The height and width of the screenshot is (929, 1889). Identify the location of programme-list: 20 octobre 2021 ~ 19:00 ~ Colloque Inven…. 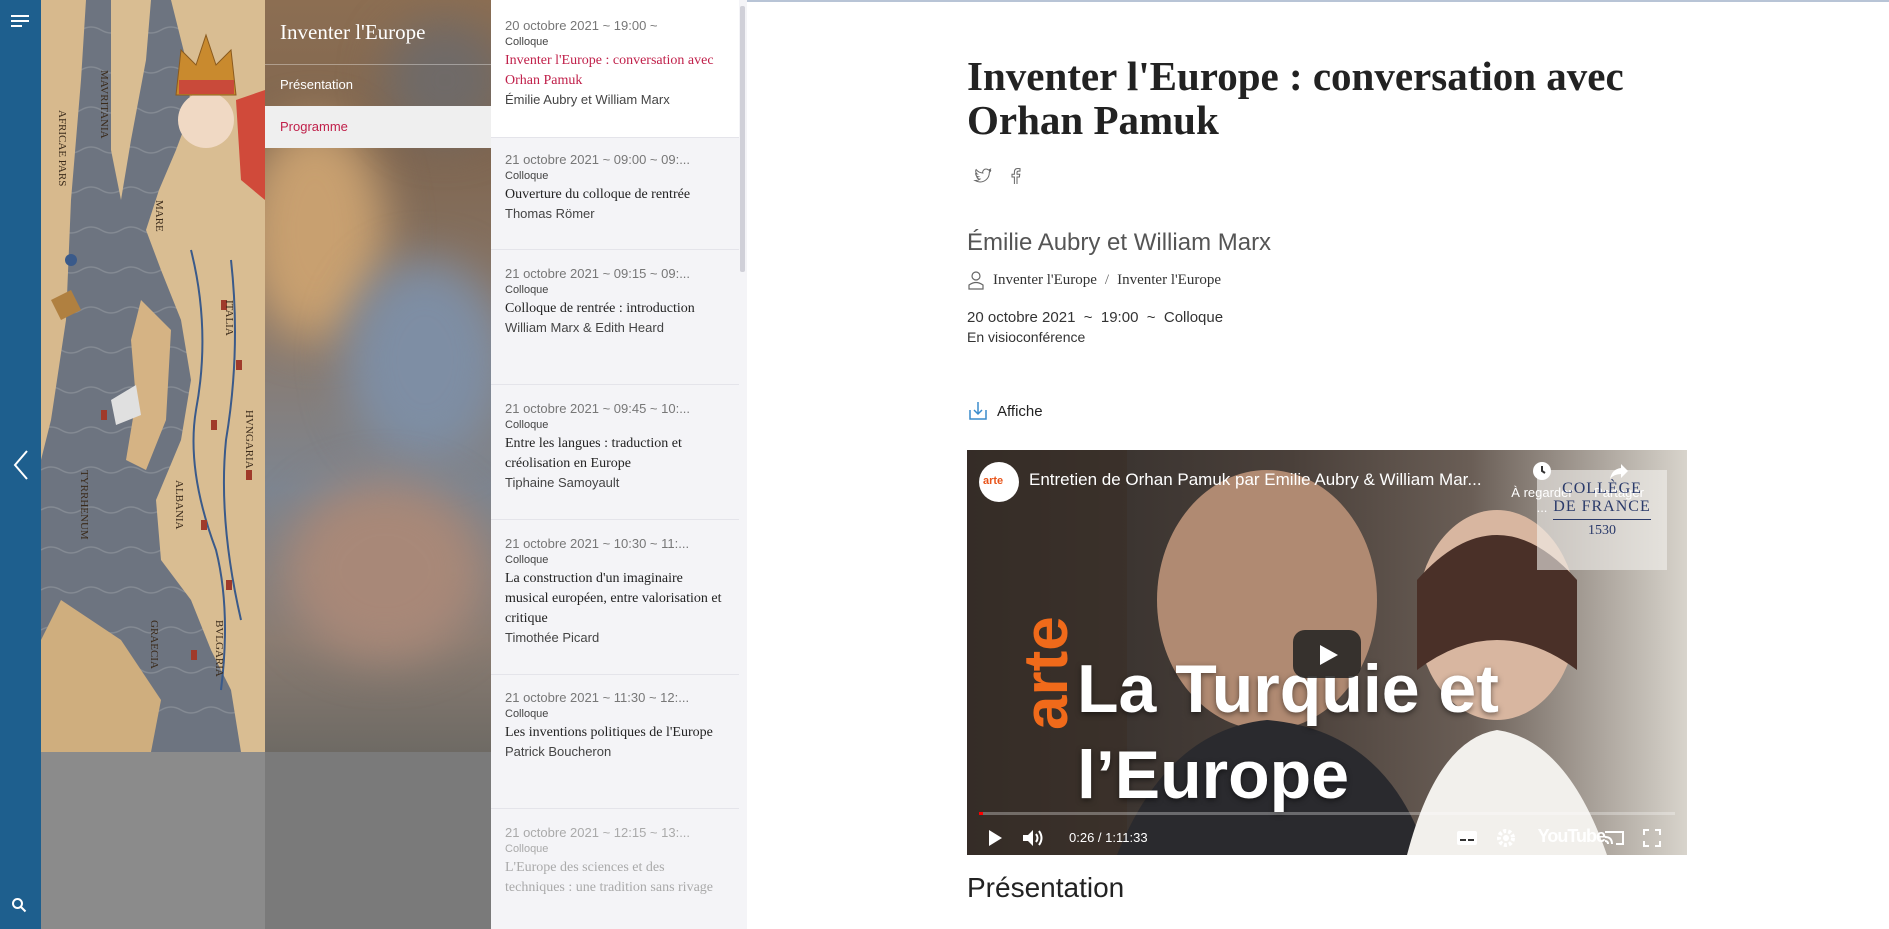
(619, 464).